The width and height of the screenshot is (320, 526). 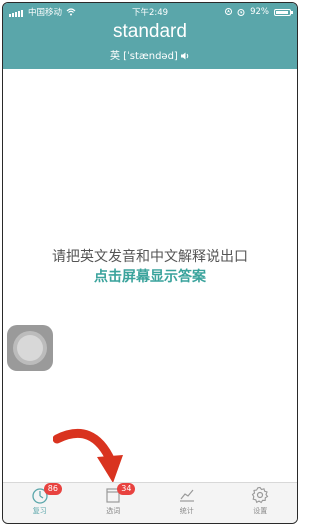 I want to click on word-title: standard, so click(x=150, y=31).